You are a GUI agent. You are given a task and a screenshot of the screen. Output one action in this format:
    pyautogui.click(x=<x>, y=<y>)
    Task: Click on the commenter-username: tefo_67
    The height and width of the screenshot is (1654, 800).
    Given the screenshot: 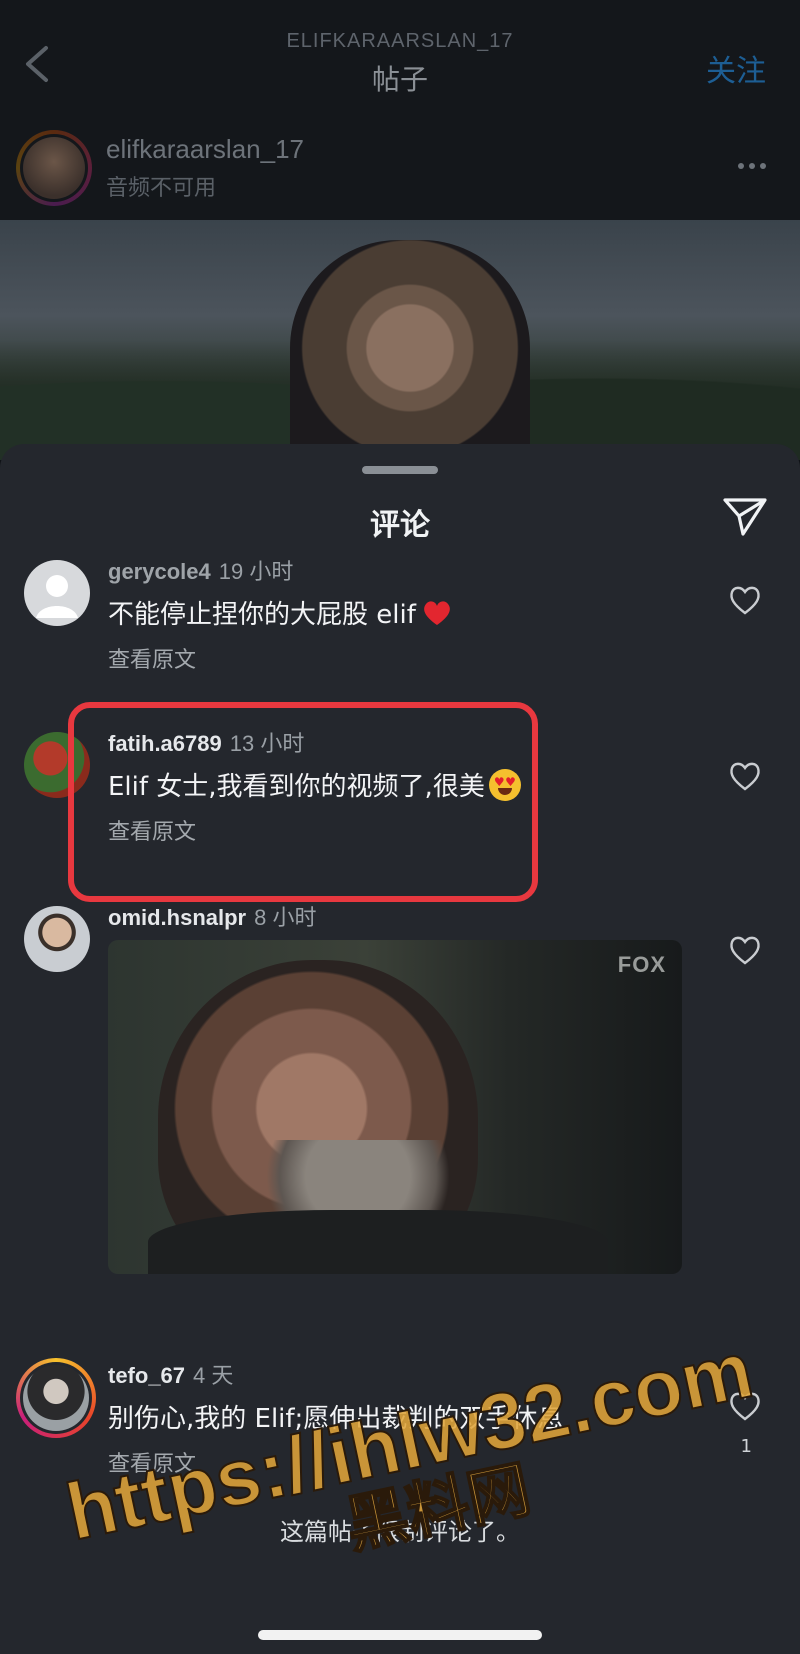 What is the action you would take?
    pyautogui.click(x=146, y=1375)
    